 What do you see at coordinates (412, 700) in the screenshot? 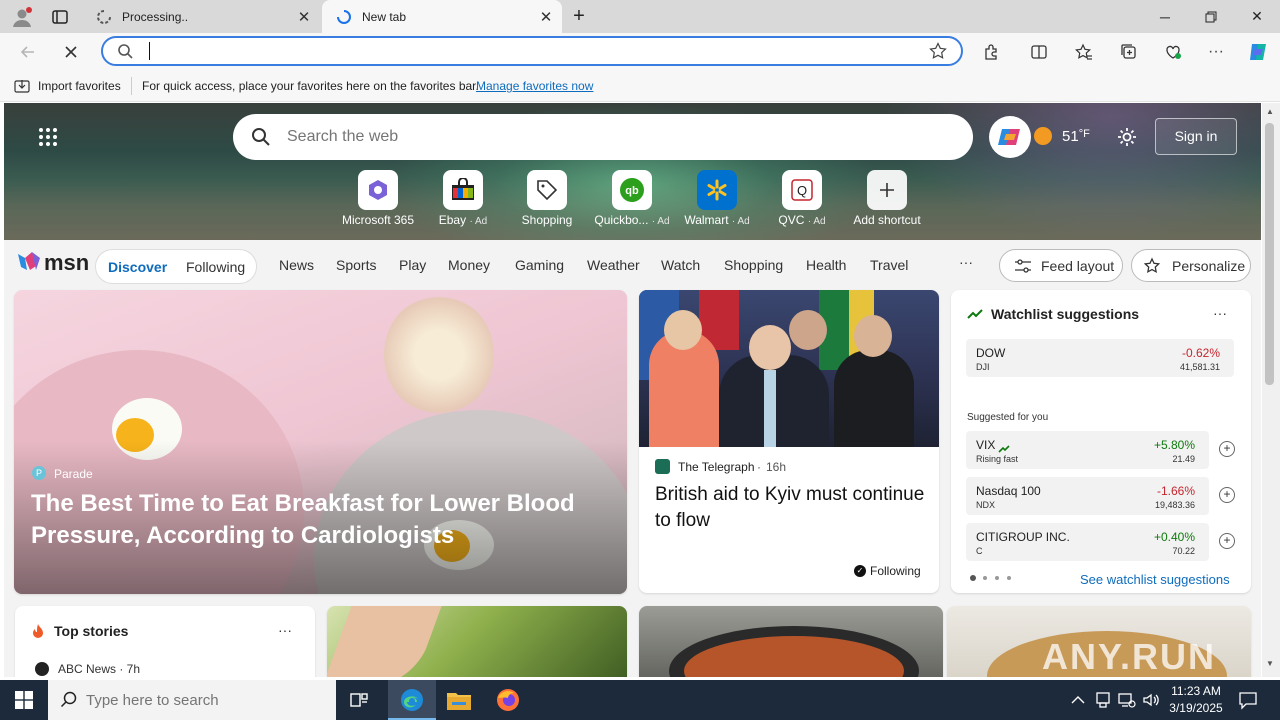
I see `taskbar-edge-button` at bounding box center [412, 700].